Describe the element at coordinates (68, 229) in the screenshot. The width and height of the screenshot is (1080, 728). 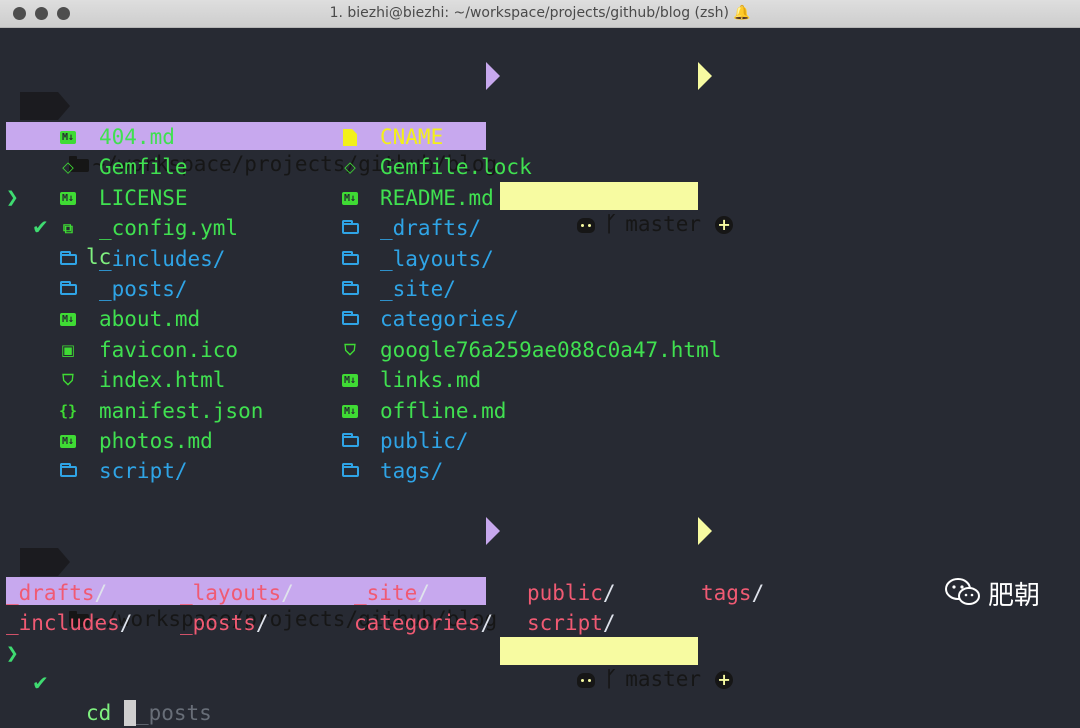
I see `config-file-icon: ⧉` at that location.